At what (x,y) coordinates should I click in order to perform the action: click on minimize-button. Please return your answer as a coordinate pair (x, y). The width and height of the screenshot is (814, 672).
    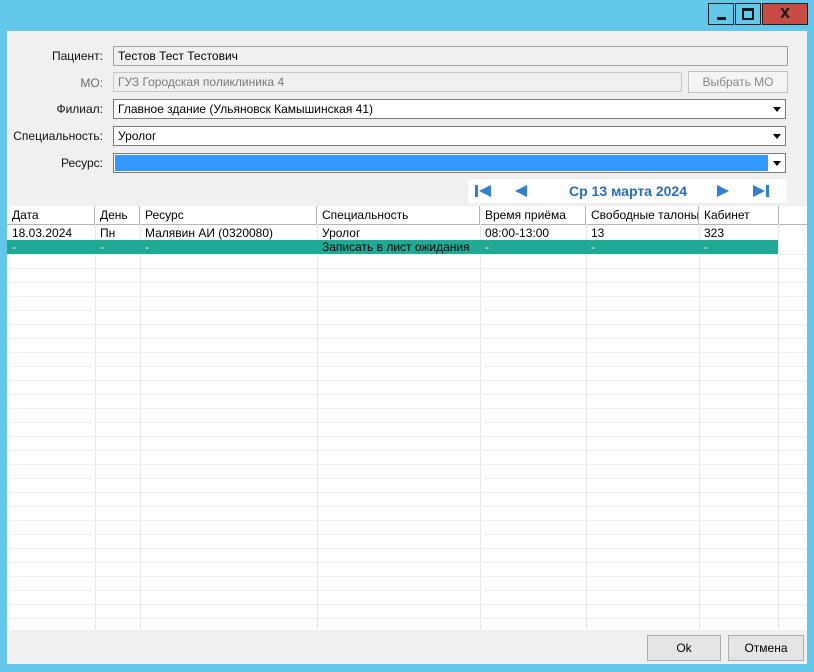
    Looking at the image, I should click on (721, 14).